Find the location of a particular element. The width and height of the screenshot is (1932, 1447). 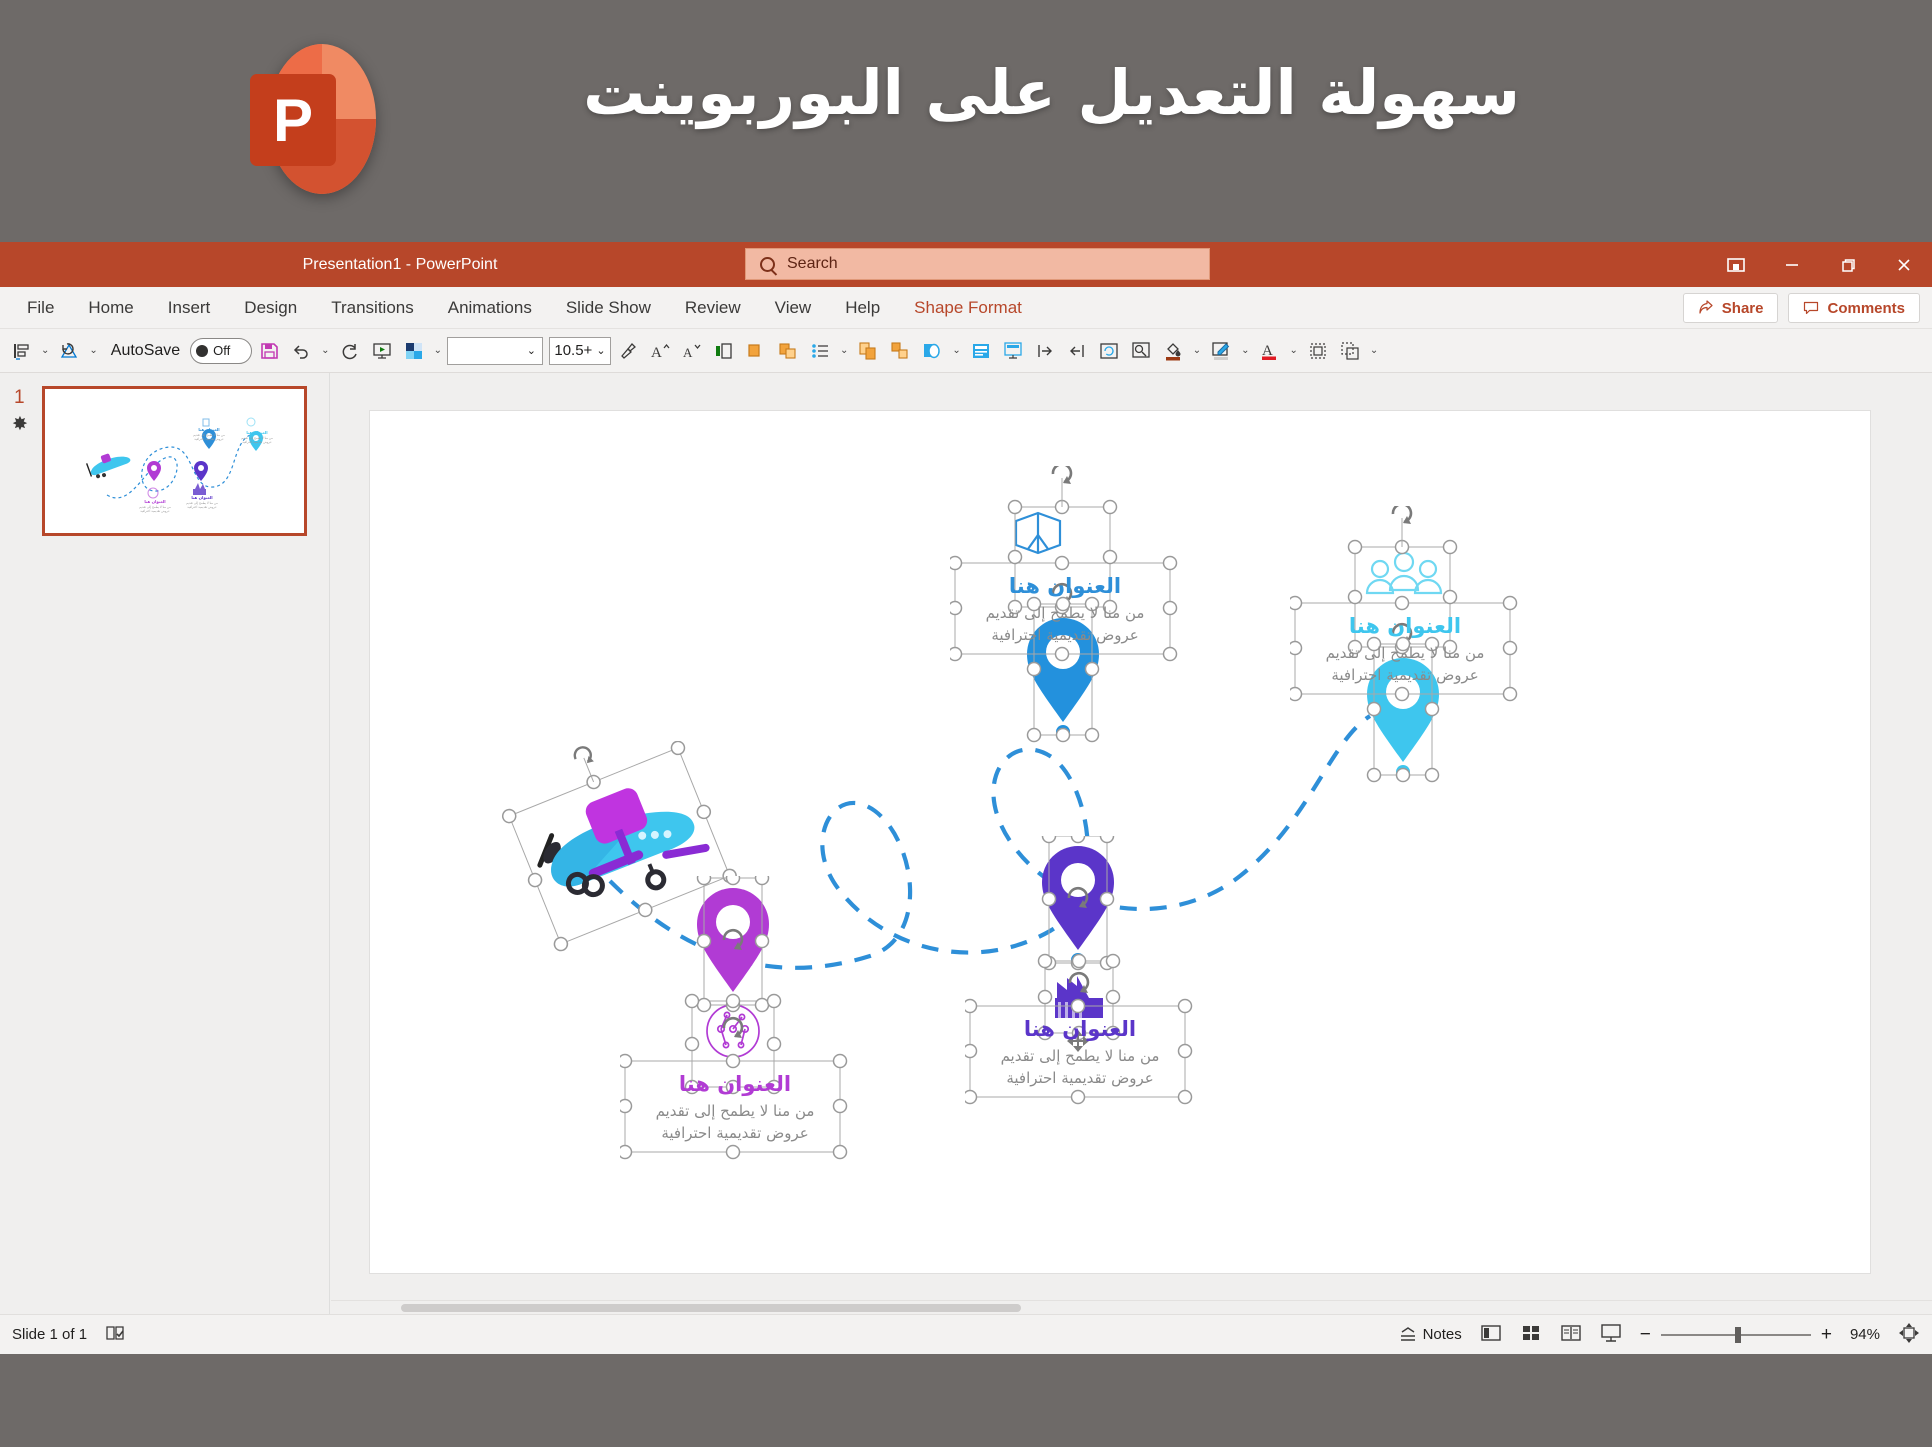

minimize-button is located at coordinates (1792, 264).